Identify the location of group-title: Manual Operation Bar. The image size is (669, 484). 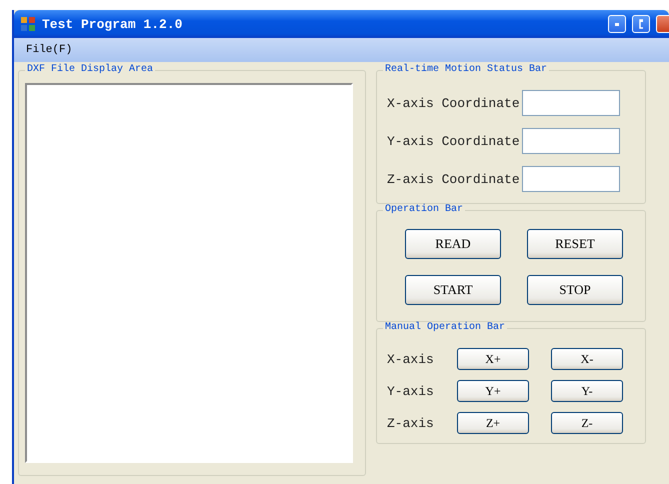
(445, 327).